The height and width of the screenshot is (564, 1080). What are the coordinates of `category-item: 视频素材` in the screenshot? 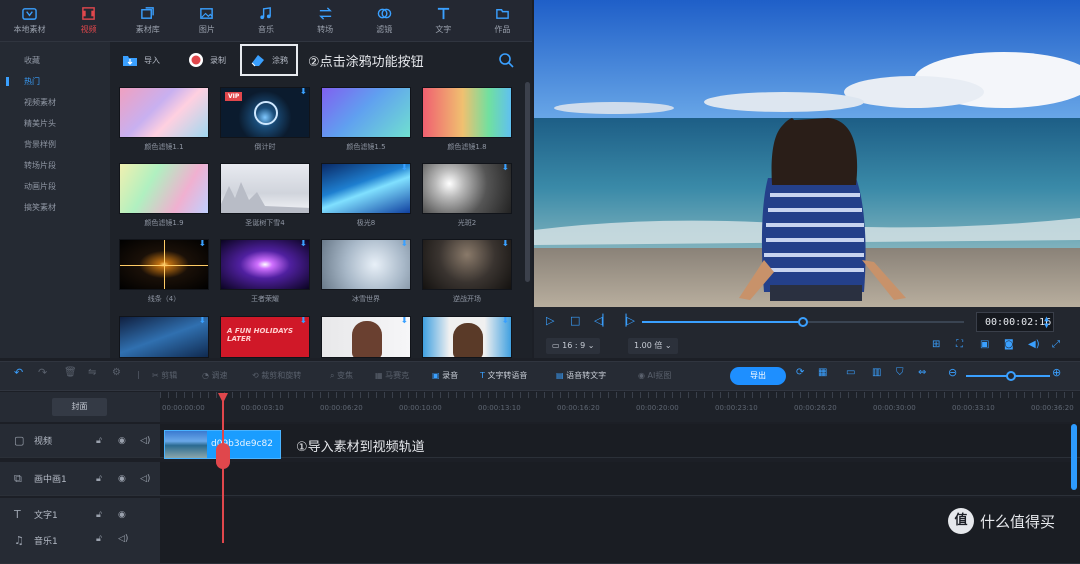 It's located at (55, 102).